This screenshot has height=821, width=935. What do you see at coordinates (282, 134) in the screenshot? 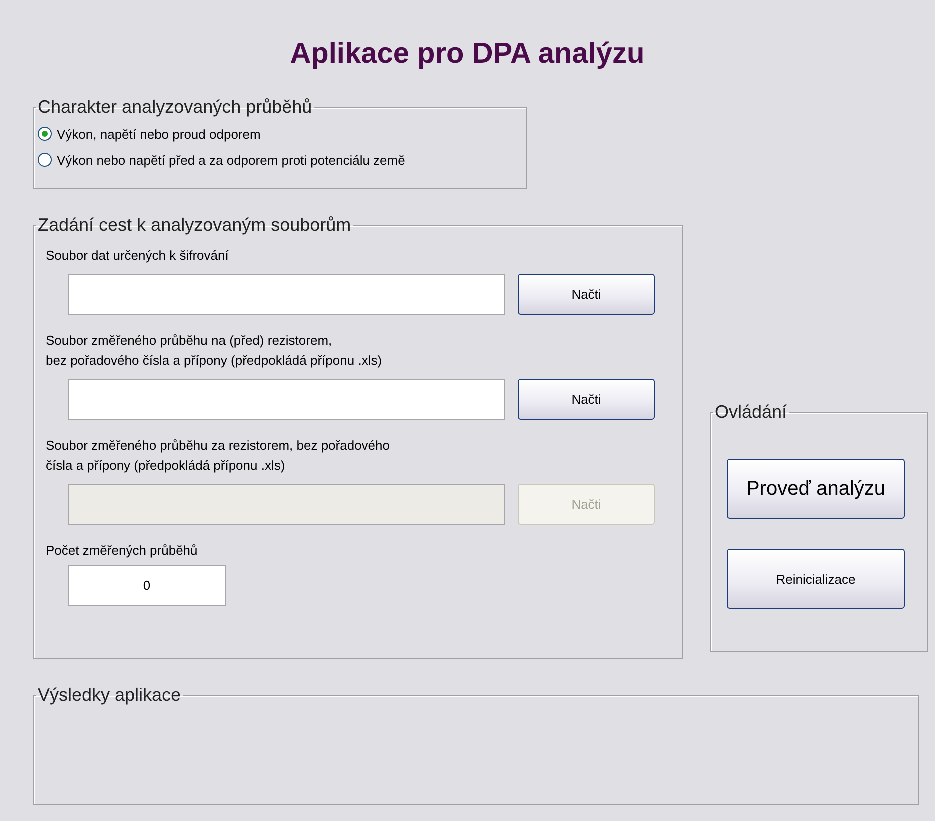
I see `radio-option: Výkon, napětí nebo proud odporem` at bounding box center [282, 134].